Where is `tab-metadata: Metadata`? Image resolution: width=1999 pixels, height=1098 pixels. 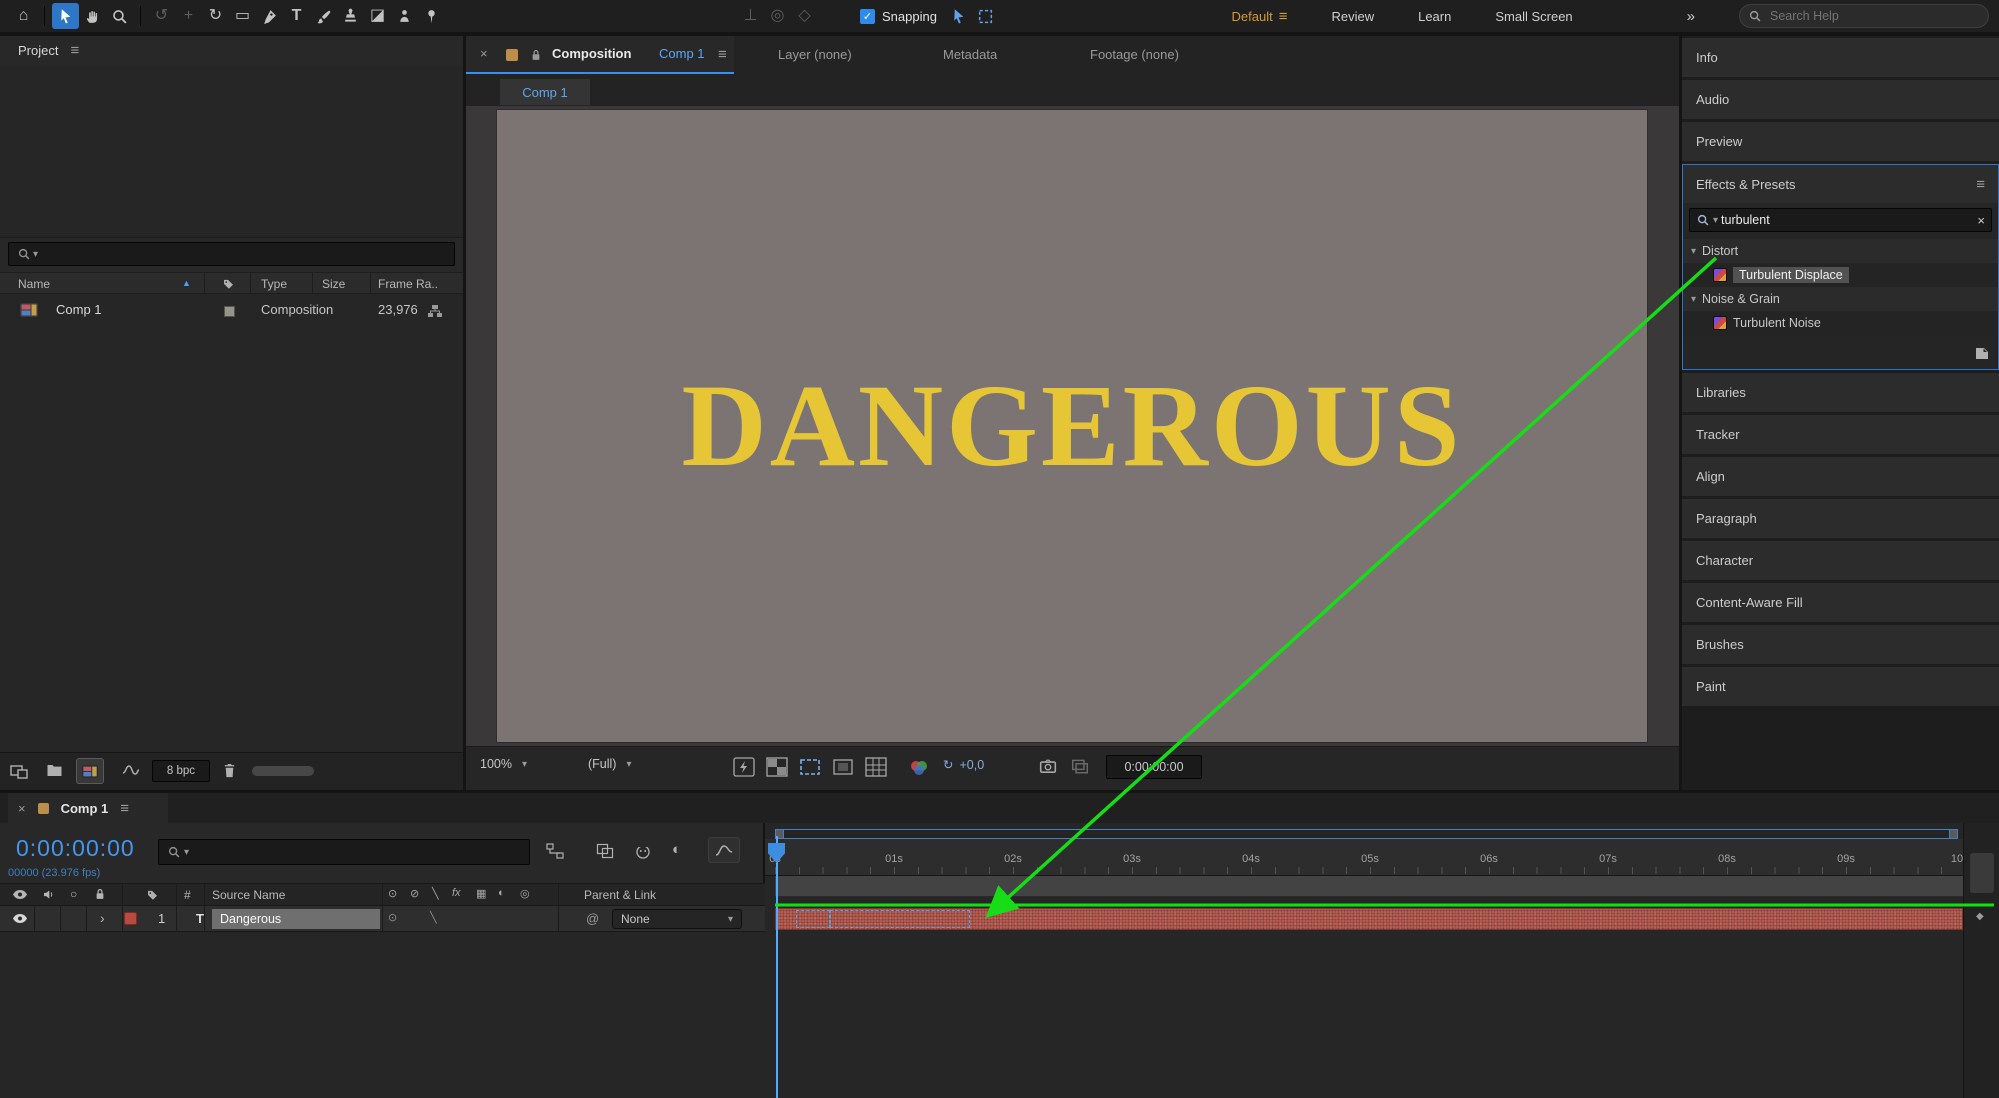
tab-metadata: Metadata is located at coordinates (970, 54).